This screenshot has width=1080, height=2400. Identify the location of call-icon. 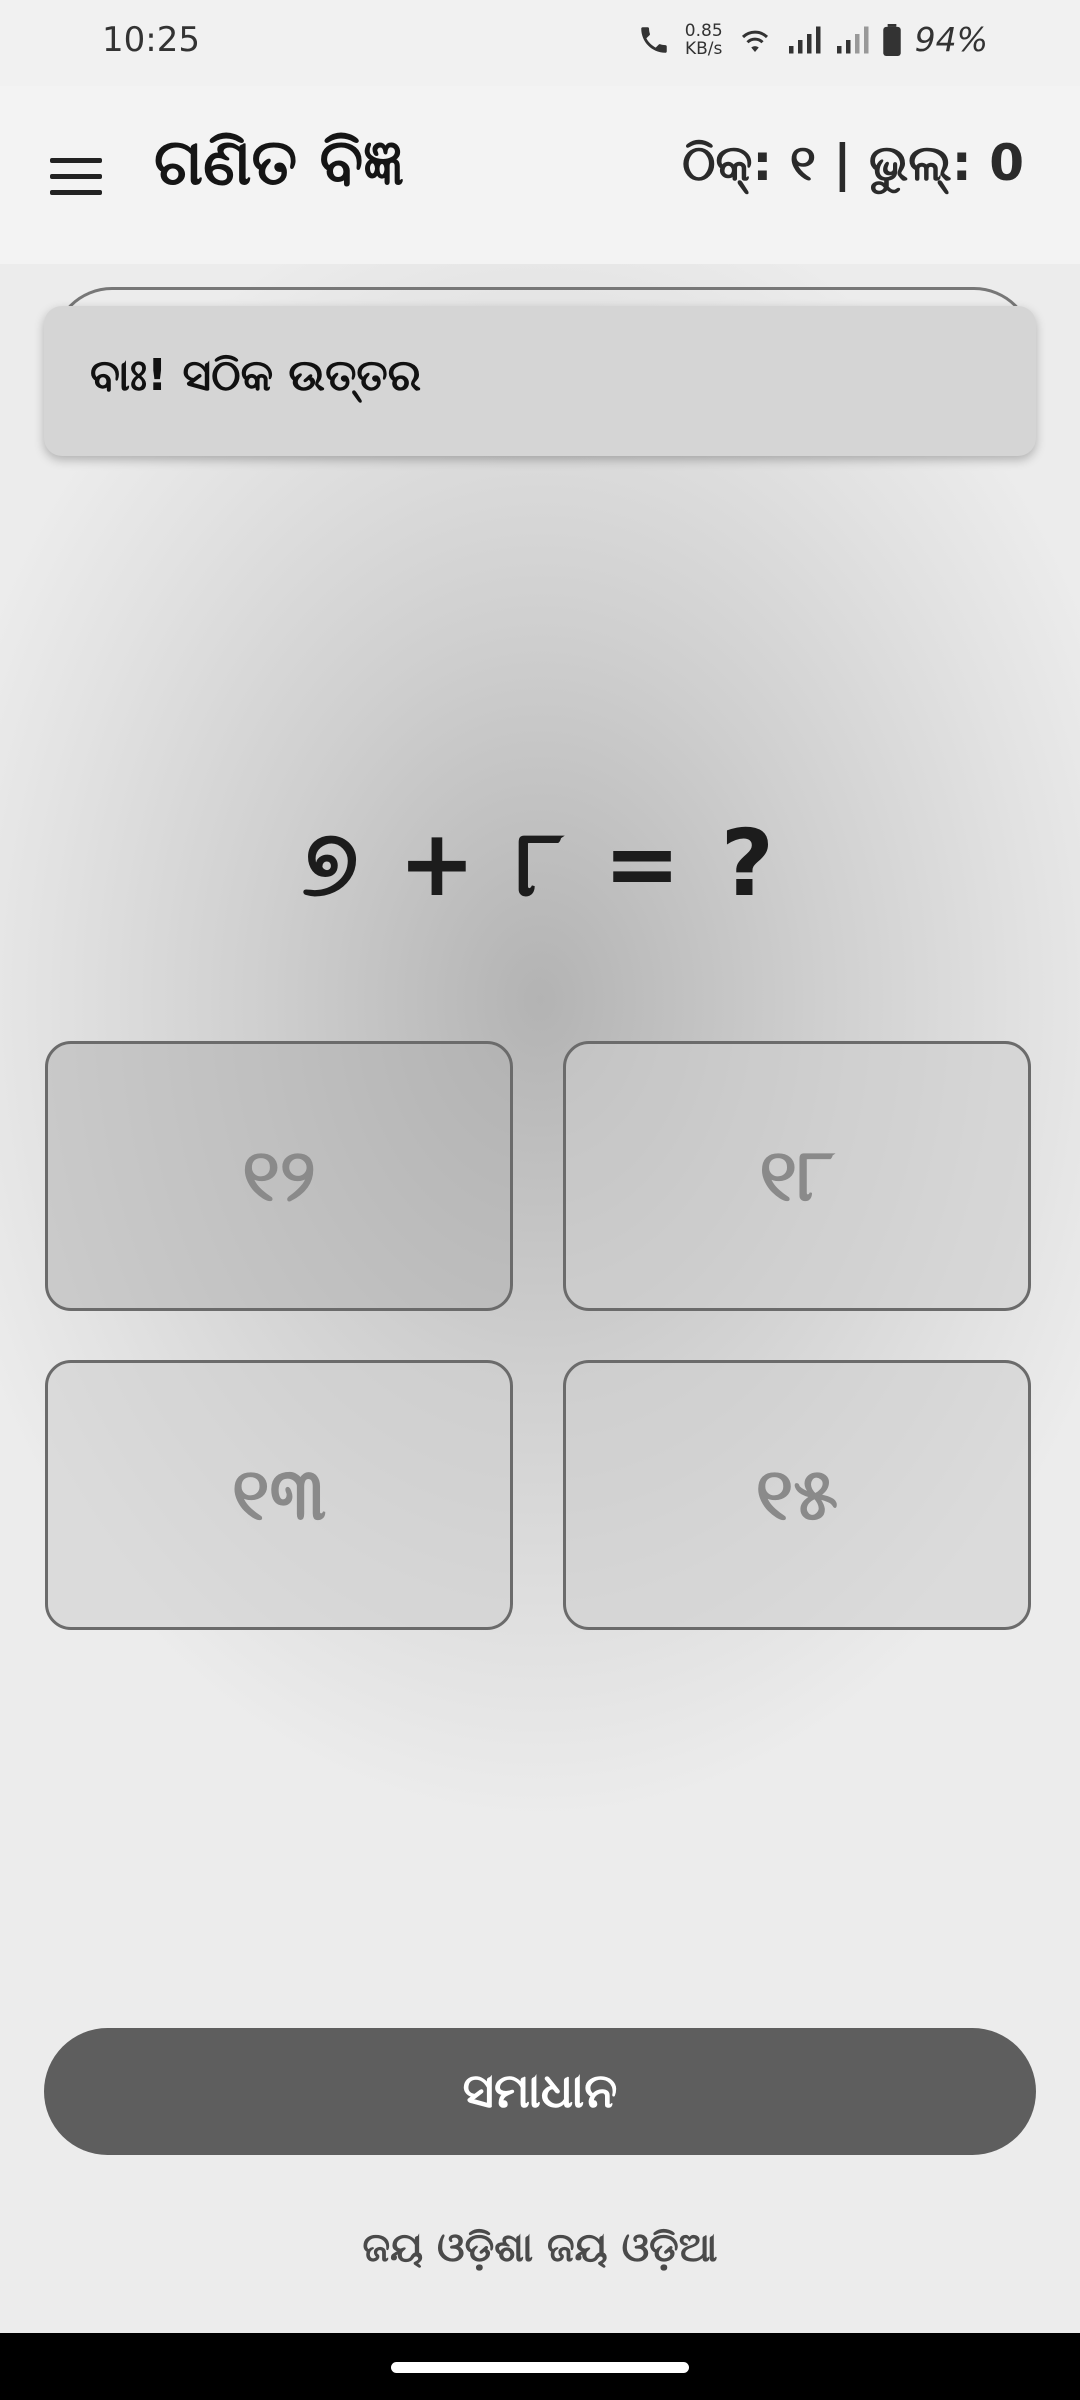
(654, 39).